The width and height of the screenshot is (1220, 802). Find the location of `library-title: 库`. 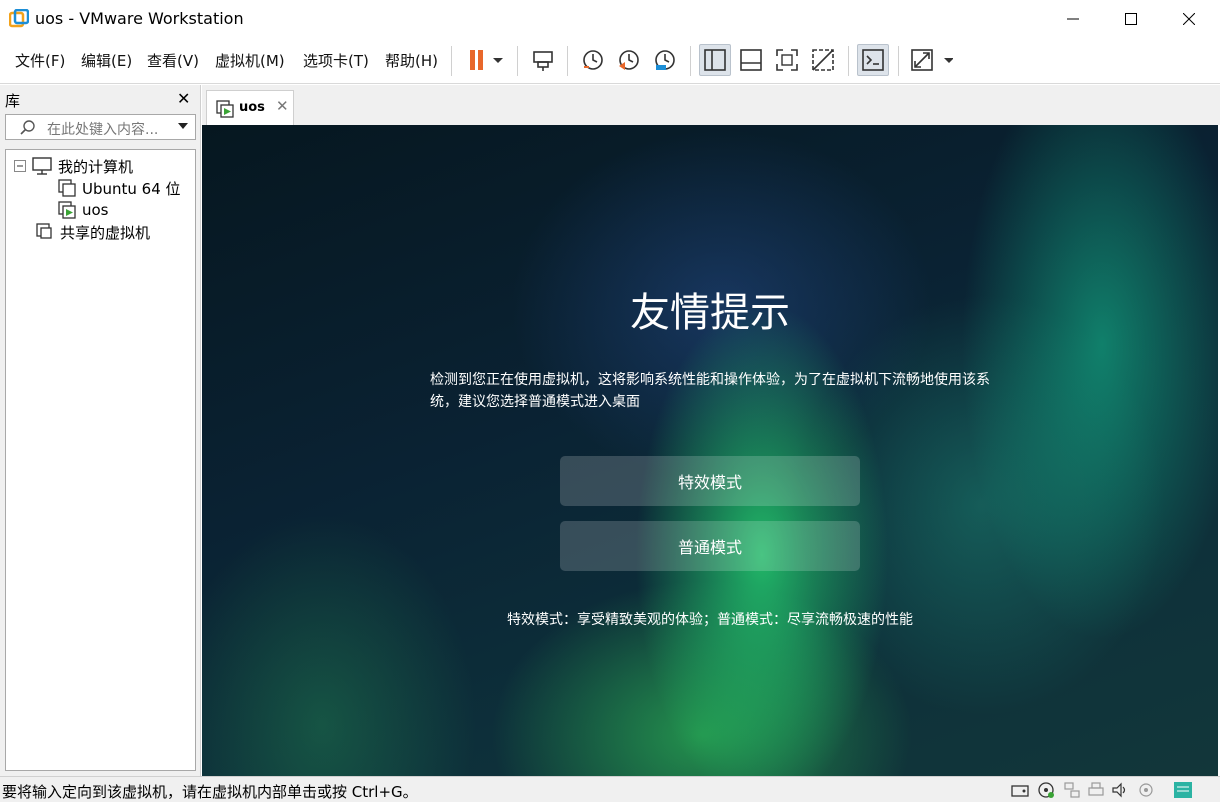

library-title: 库 is located at coordinates (13, 101).